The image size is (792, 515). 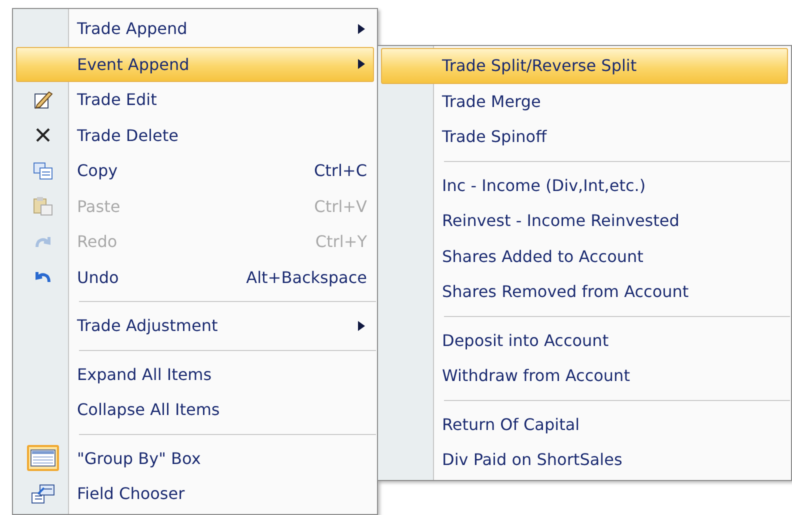 I want to click on menu-item: Return Of Capital, so click(x=584, y=424).